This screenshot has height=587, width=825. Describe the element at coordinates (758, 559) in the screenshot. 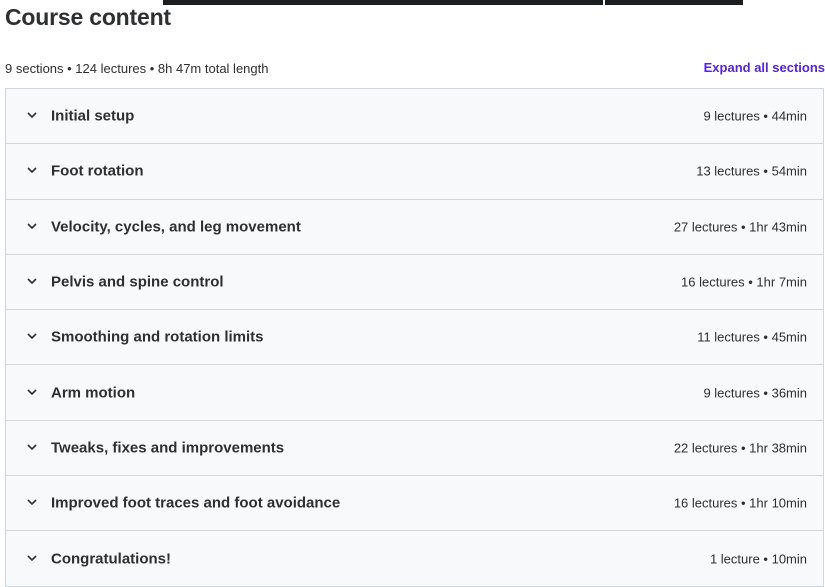

I see `section-meta: 1 lecture • 10min` at that location.